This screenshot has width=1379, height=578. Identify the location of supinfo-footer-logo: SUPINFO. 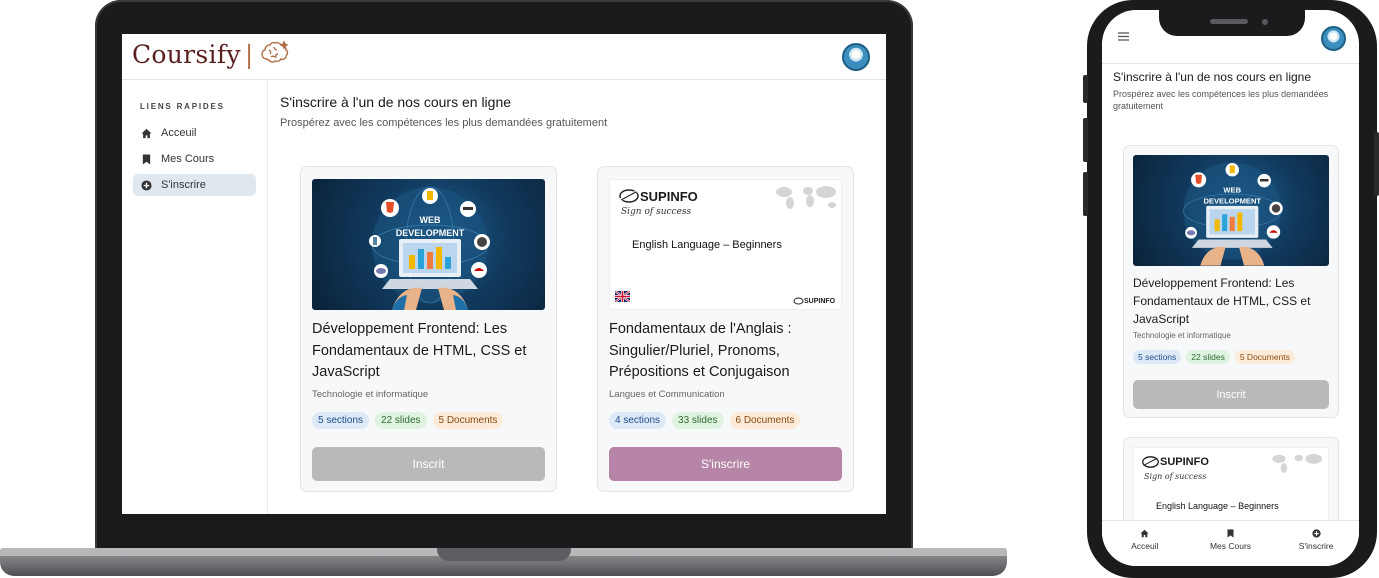
(814, 301).